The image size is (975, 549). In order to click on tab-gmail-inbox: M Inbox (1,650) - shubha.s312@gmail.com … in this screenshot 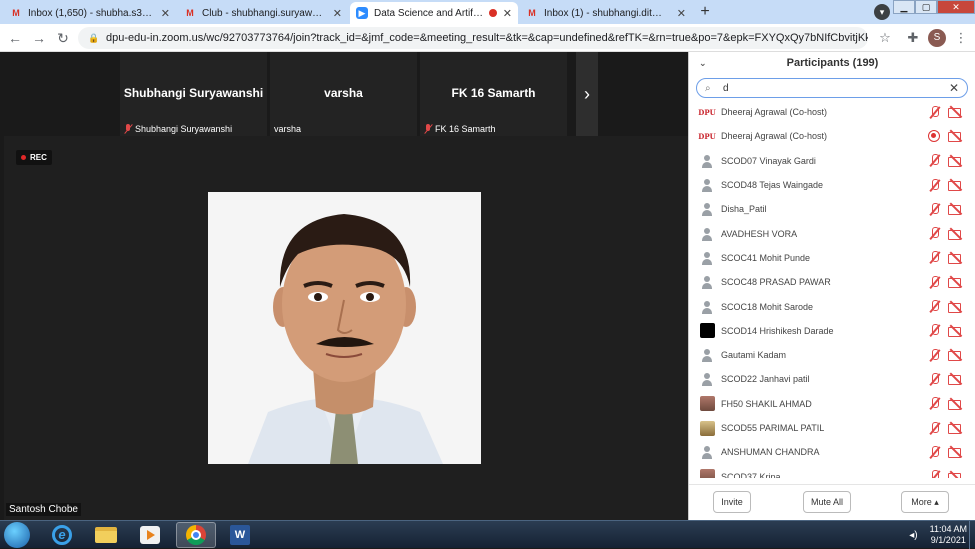, I will do `click(90, 13)`.